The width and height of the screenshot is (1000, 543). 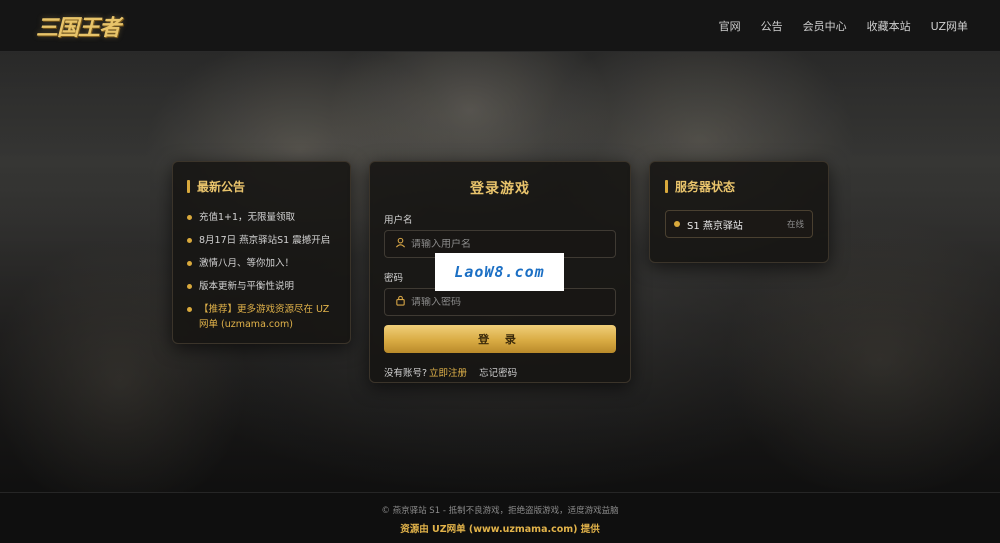 I want to click on nav-bookmark-site: 收藏本站, so click(x=889, y=26).